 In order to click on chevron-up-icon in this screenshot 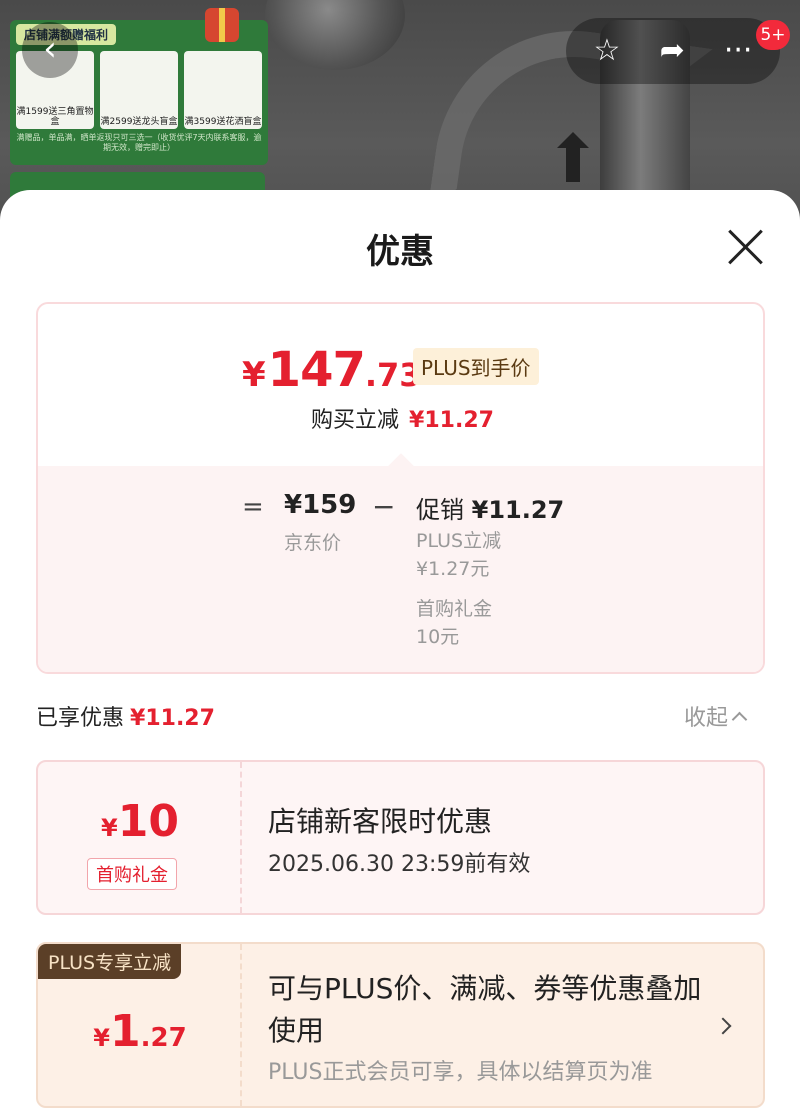, I will do `click(739, 719)`.